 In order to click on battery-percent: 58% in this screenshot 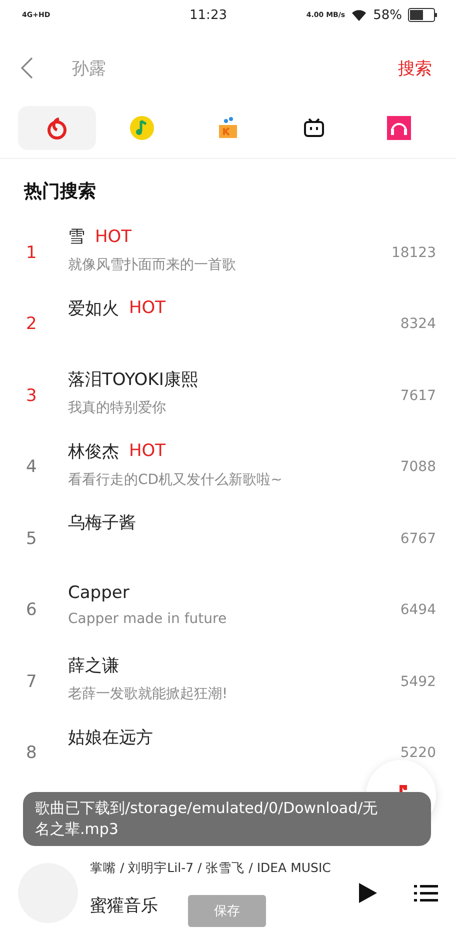, I will do `click(387, 15)`.